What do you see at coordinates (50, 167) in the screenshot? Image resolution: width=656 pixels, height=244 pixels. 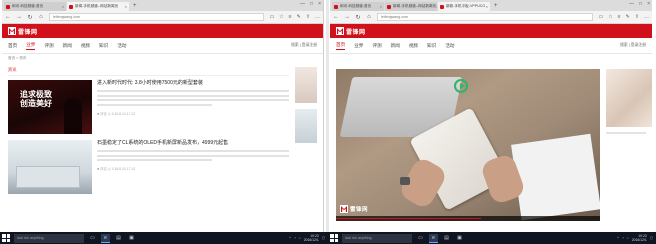 I see `article-thumbnail` at bounding box center [50, 167].